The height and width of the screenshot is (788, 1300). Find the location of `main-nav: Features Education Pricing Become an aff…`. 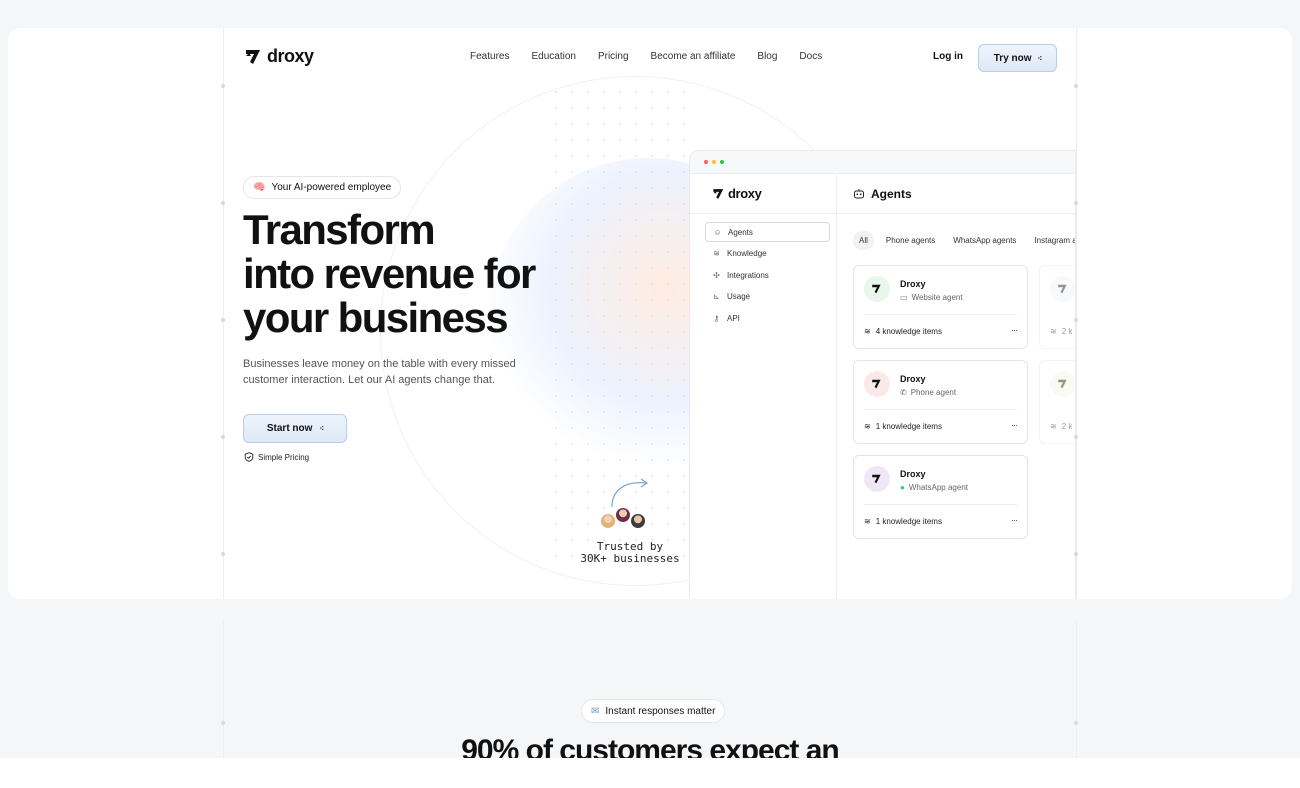

main-nav: Features Education Pricing Become an aff… is located at coordinates (646, 56).